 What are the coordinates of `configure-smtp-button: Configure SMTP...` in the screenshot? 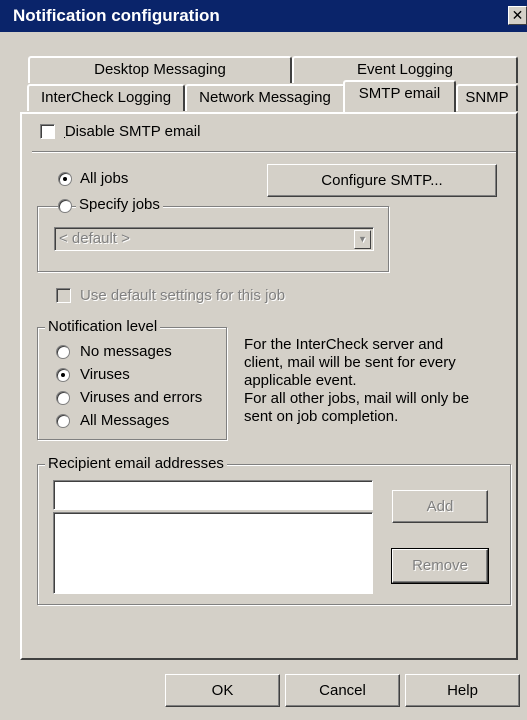 It's located at (382, 180).